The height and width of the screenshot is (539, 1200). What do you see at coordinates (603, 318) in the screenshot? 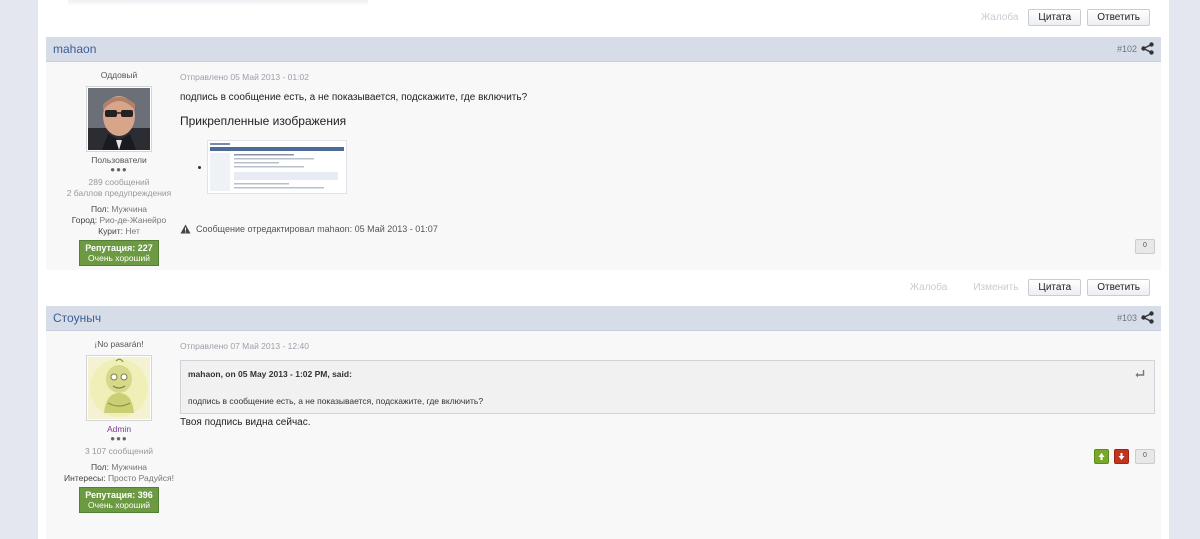
I see `post-103-header: Стоуныч #103` at bounding box center [603, 318].